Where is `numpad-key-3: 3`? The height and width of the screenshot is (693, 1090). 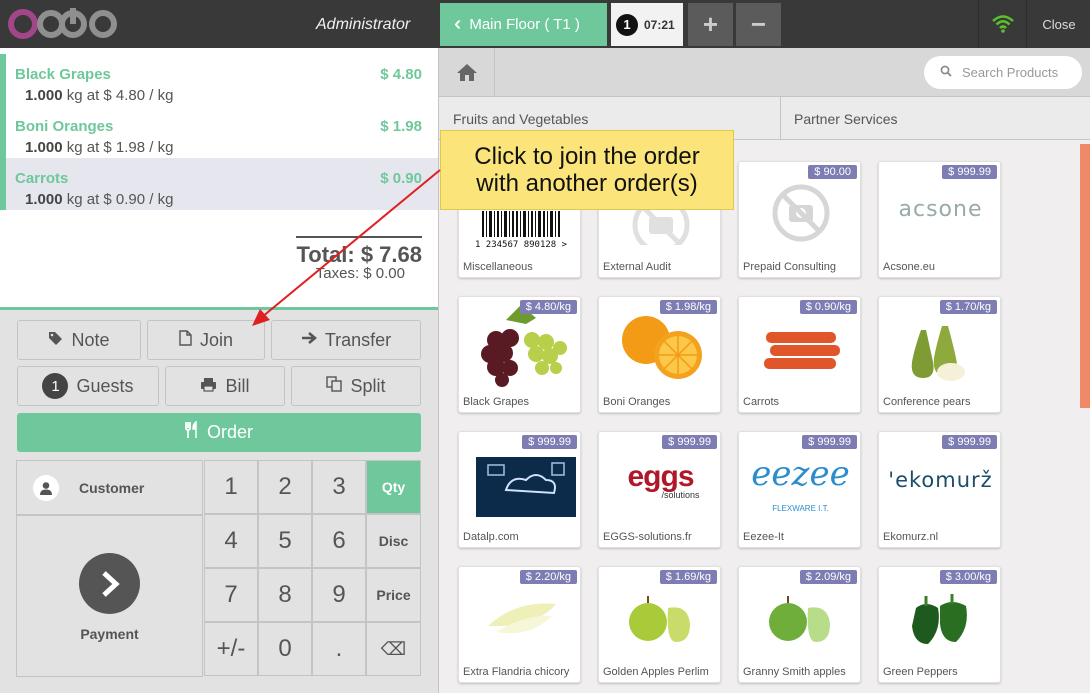
numpad-key-3: 3 is located at coordinates (339, 487).